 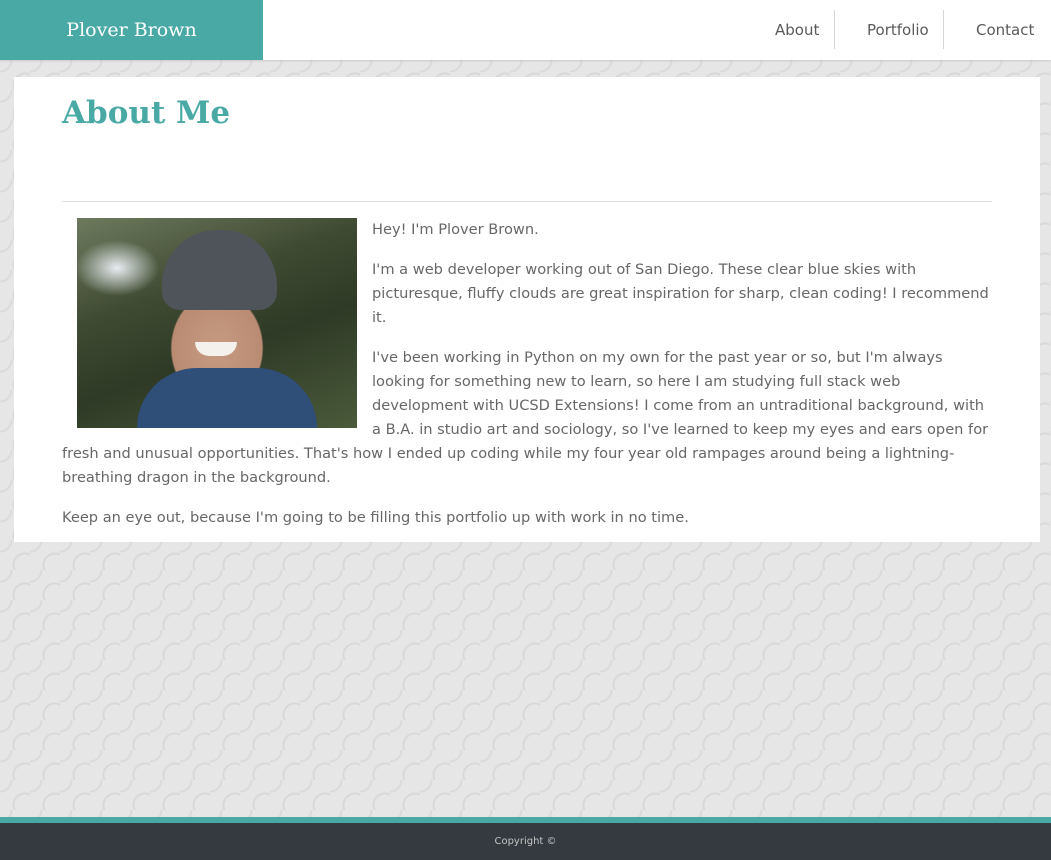 I want to click on photo-jacket-shape, so click(x=227, y=398).